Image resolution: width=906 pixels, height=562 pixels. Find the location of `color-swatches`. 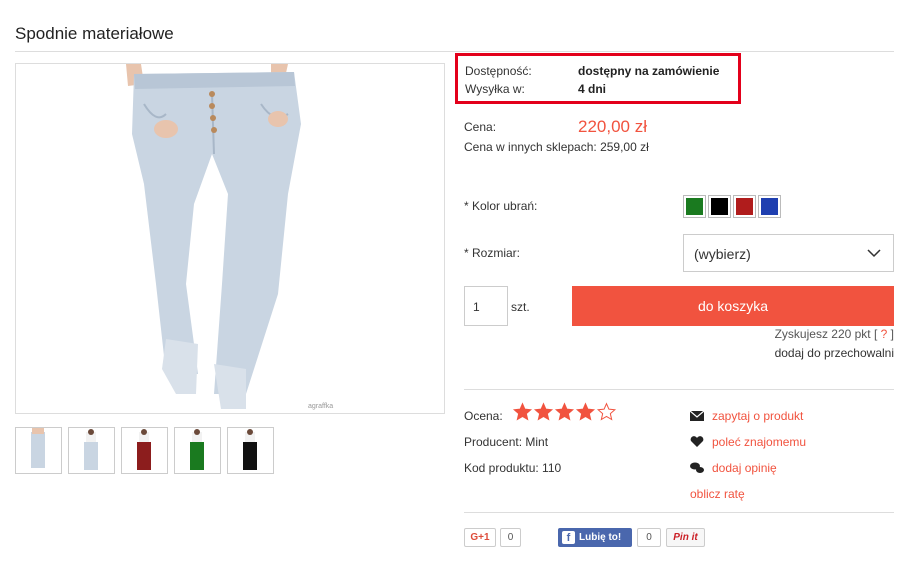

color-swatches is located at coordinates (732, 206).